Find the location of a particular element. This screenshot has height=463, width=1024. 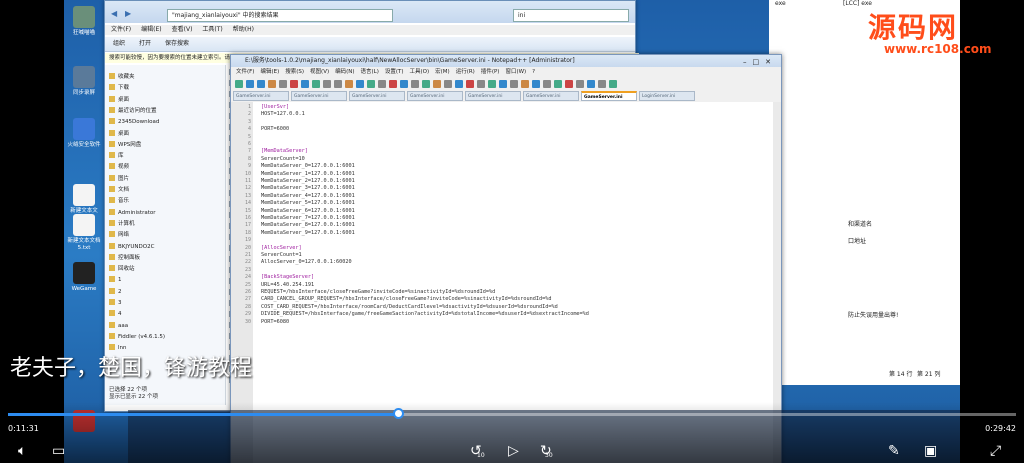

npp-menu-item: 窗口(W) is located at coordinates (515, 72).